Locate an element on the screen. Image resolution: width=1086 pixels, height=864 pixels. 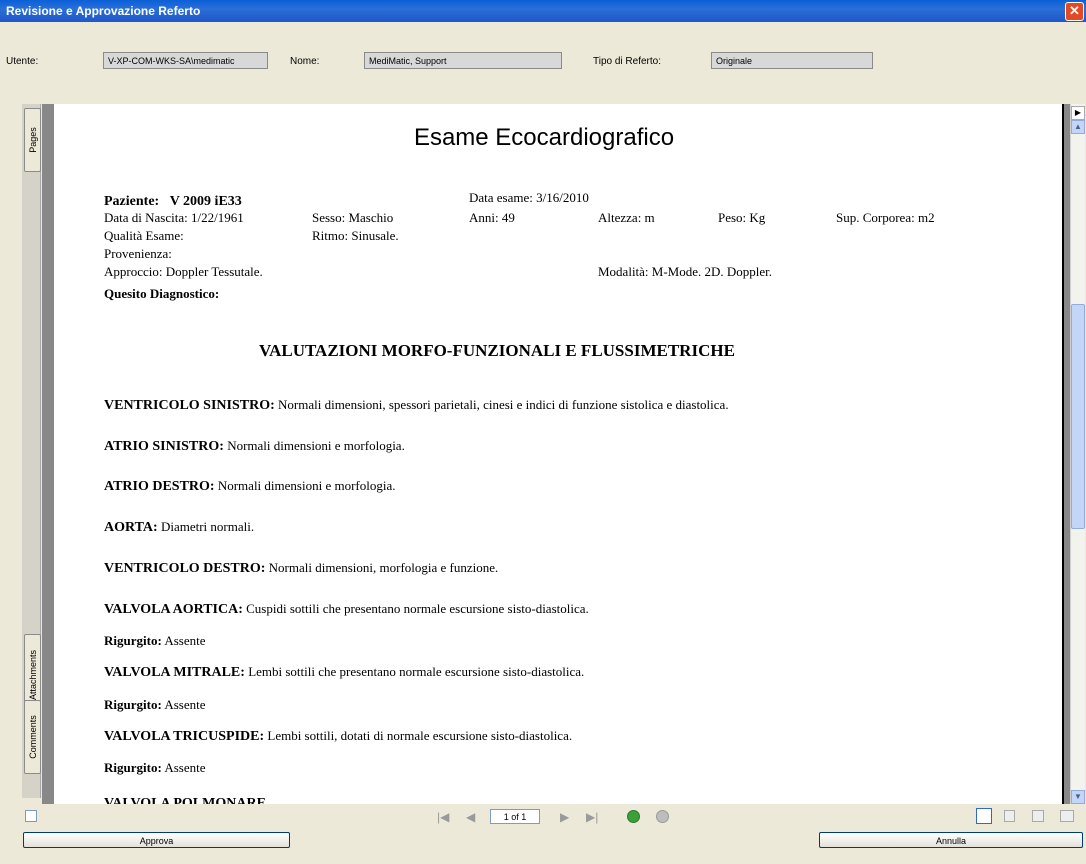
rhythm: Ritmo: Sinusale. is located at coordinates (355, 235).